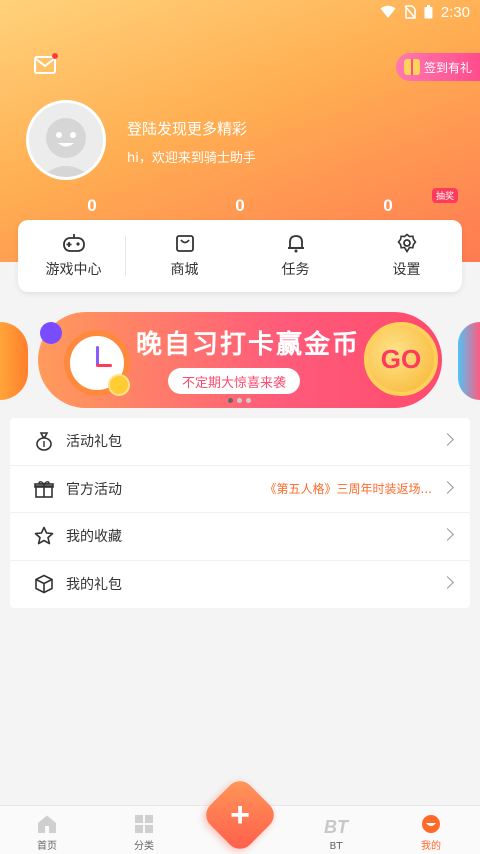 The width and height of the screenshot is (480, 854). I want to click on message-button, so click(46, 63).